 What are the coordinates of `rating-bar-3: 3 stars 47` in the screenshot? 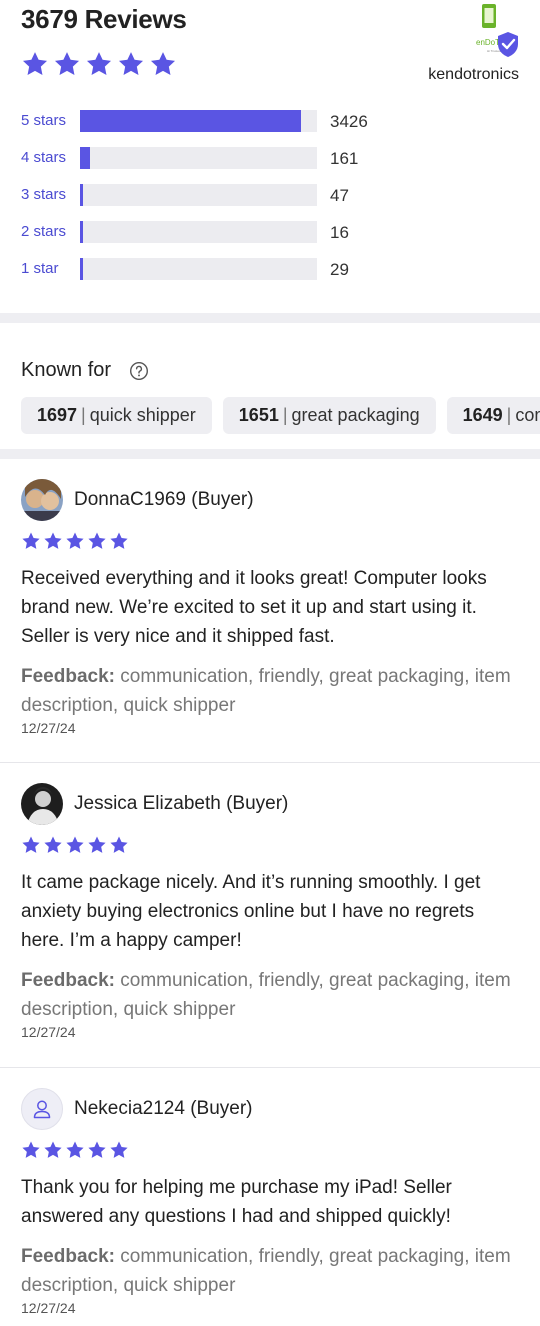 It's located at (221, 195).